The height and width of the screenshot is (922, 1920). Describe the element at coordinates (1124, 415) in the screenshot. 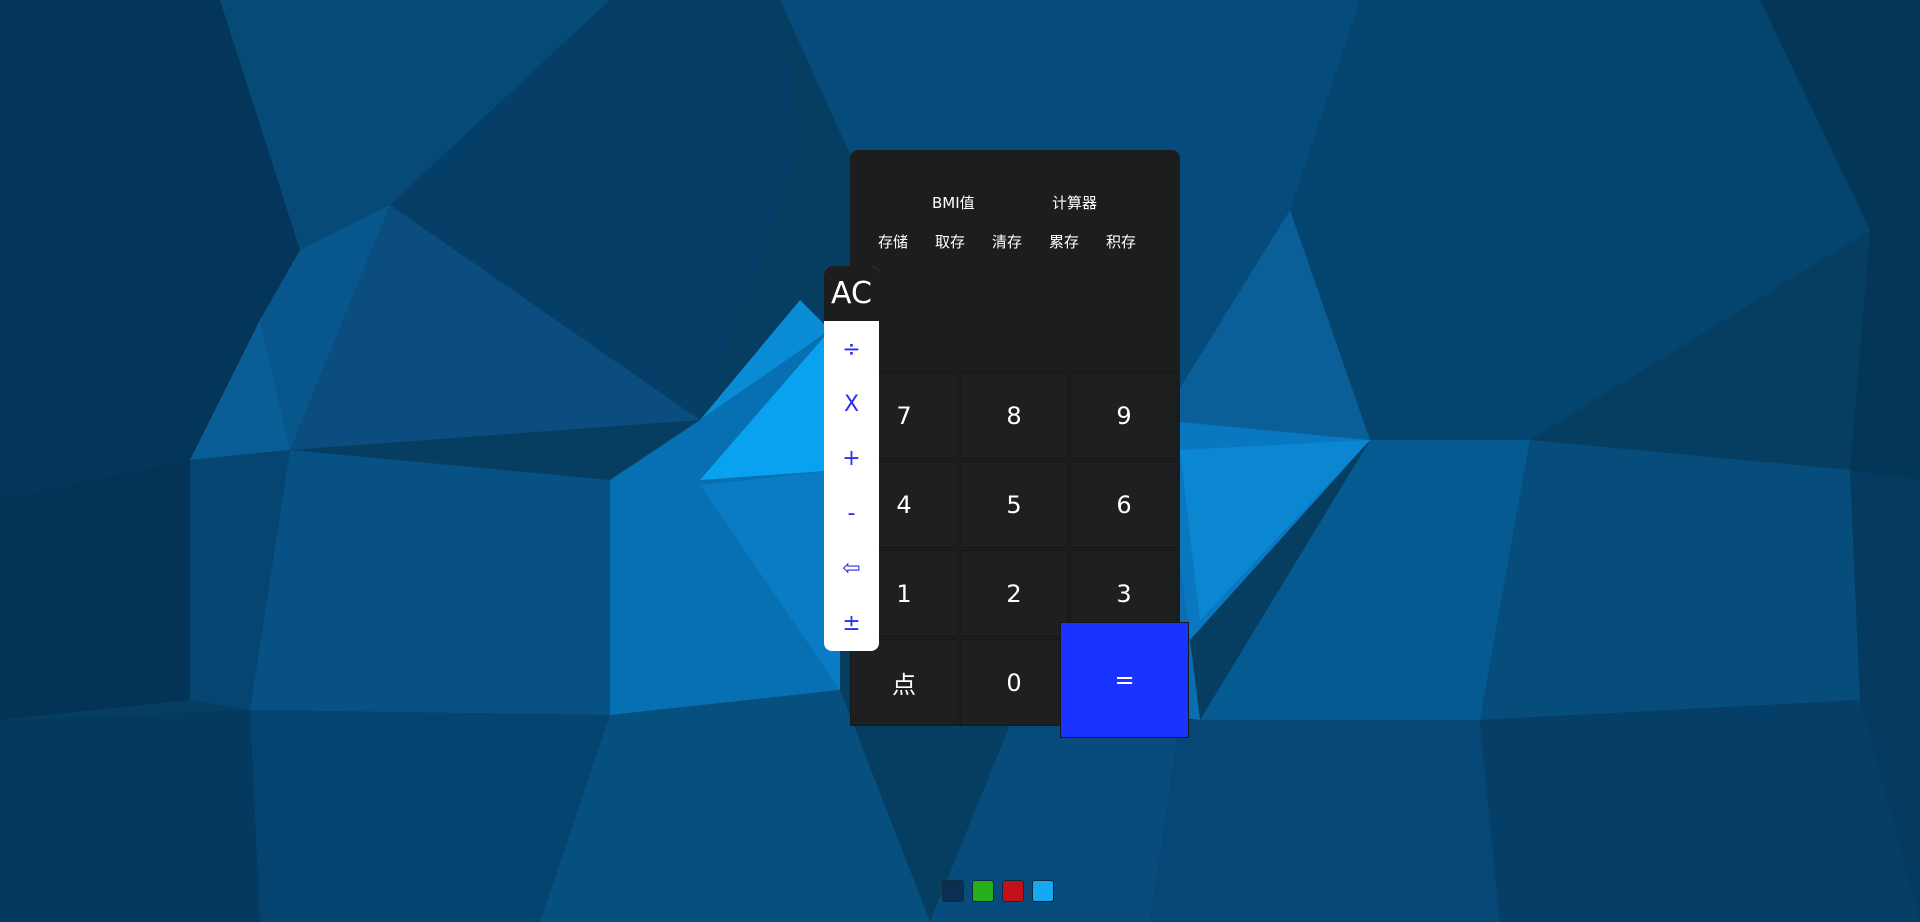

I see `key-9: 9` at that location.